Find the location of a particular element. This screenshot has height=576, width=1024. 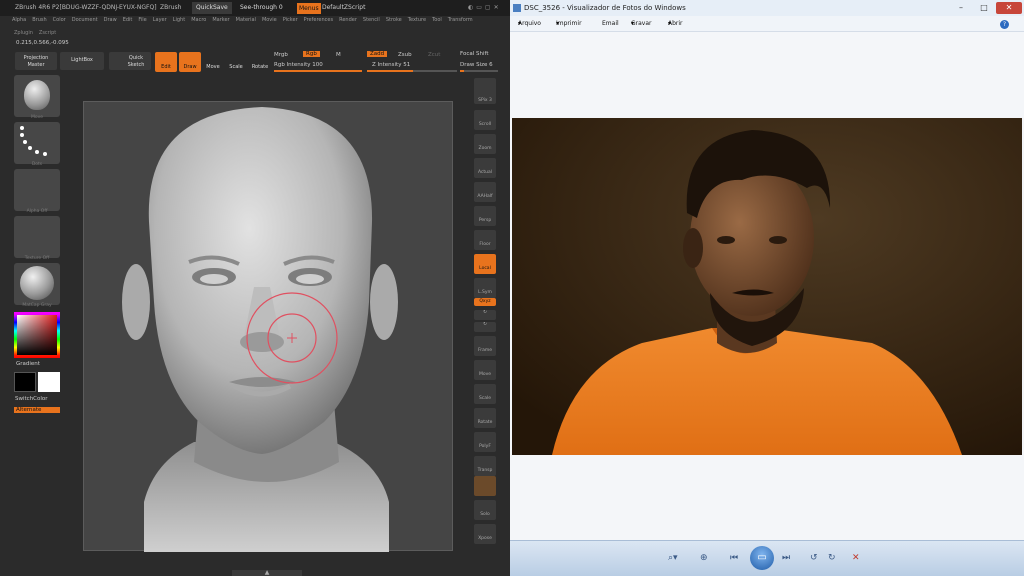

zoom-button: Zoom is located at coordinates (485, 144).